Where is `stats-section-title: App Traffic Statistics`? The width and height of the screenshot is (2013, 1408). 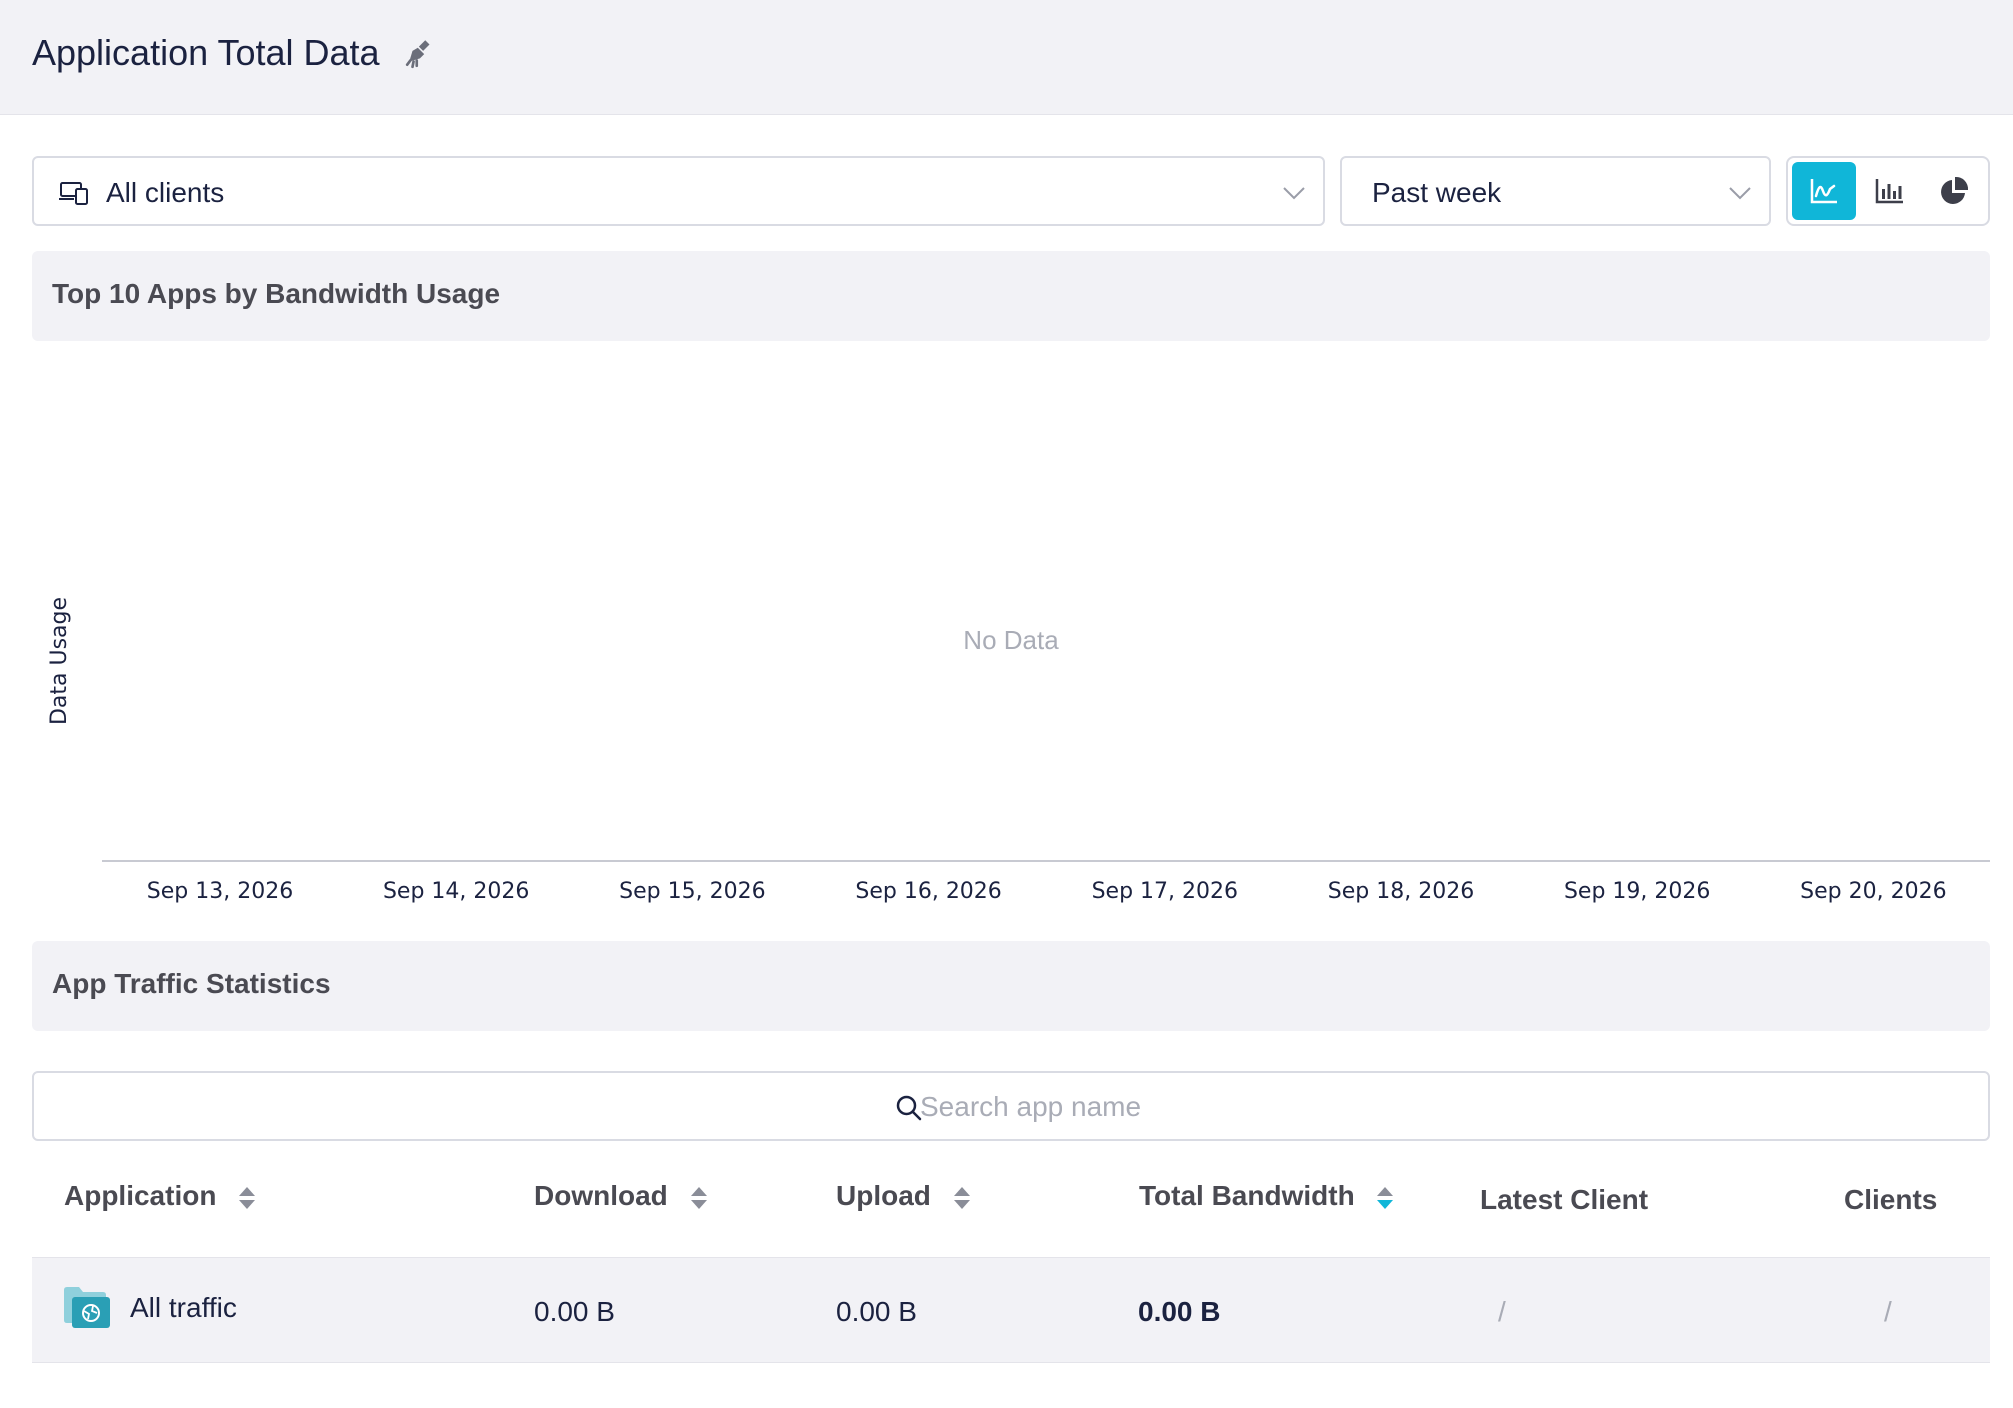
stats-section-title: App Traffic Statistics is located at coordinates (191, 983).